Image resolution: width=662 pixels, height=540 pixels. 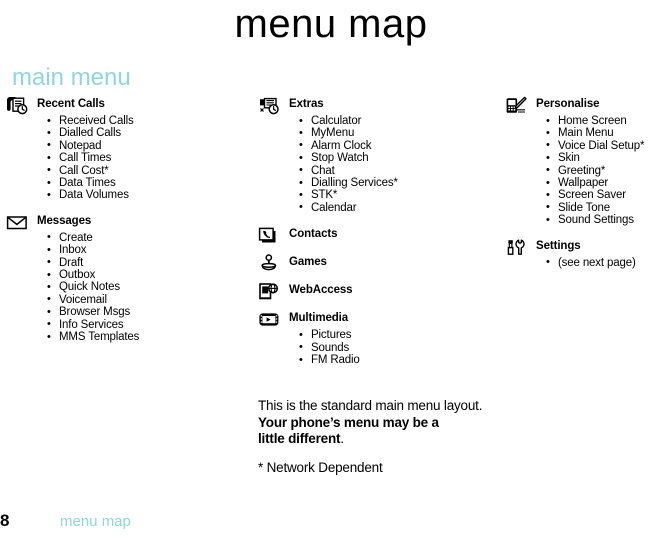 What do you see at coordinates (141, 120) in the screenshot?
I see `list-item: Received Calls` at bounding box center [141, 120].